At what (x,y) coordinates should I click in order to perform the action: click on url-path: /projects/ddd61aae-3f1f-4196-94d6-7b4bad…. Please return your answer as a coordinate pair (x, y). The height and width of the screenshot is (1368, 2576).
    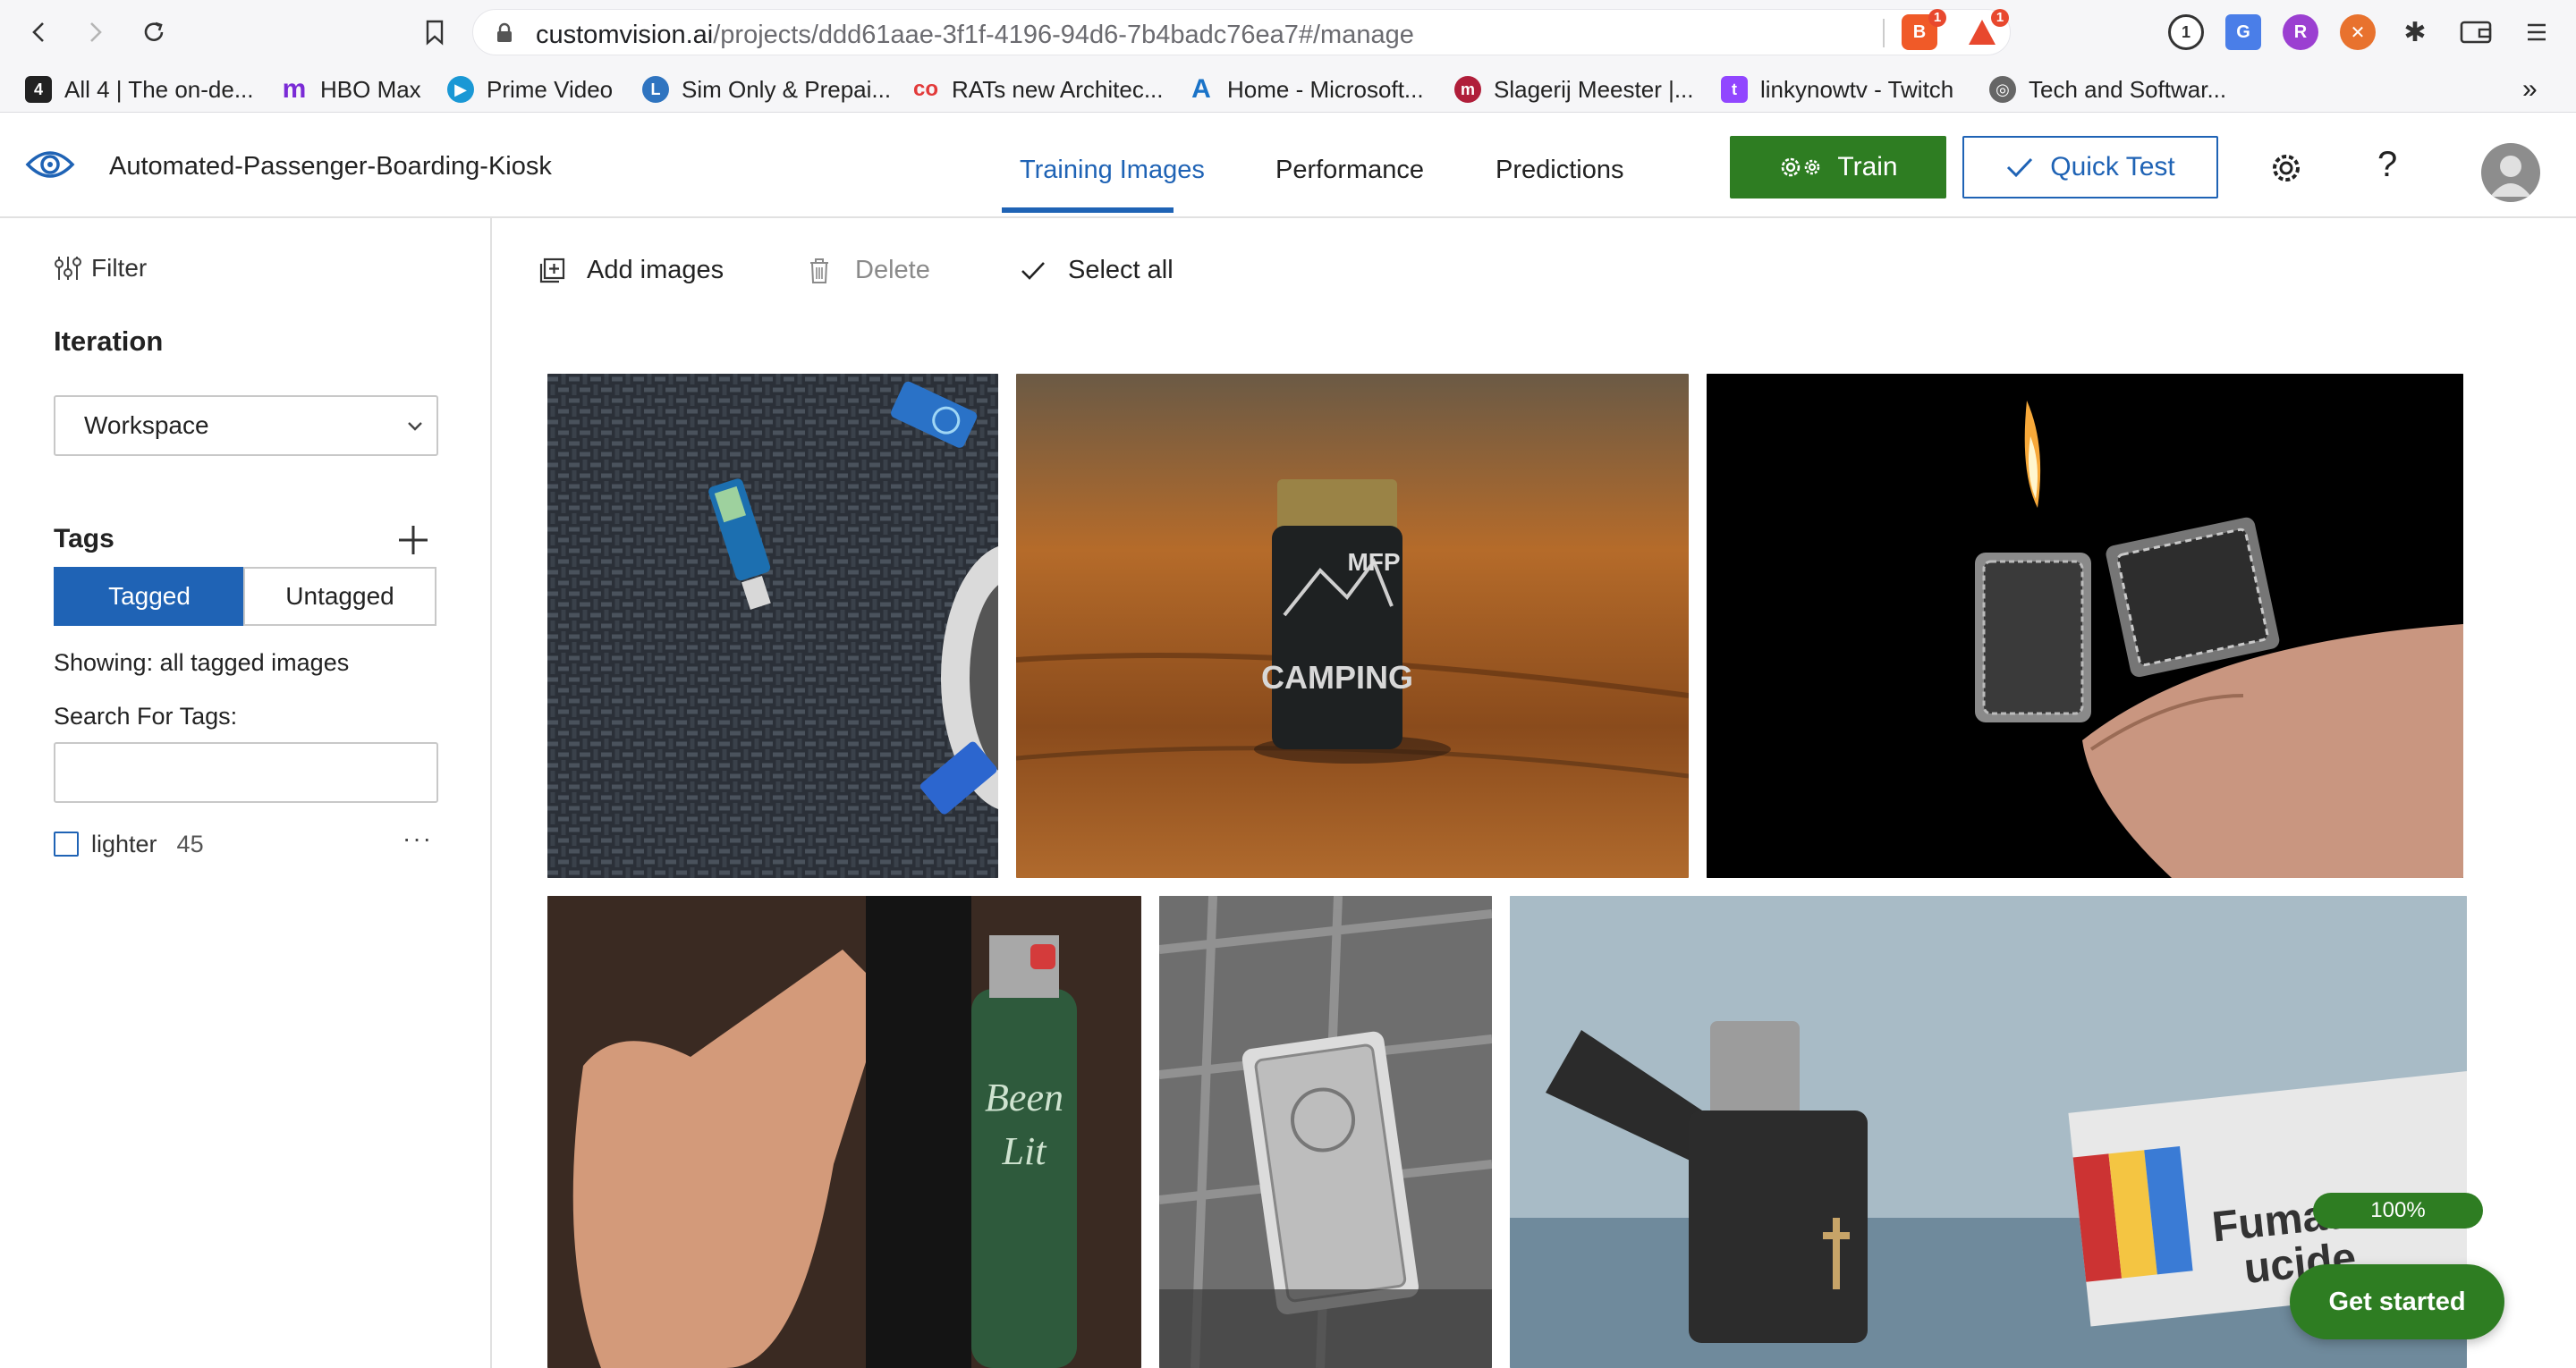
    Looking at the image, I should click on (1063, 35).